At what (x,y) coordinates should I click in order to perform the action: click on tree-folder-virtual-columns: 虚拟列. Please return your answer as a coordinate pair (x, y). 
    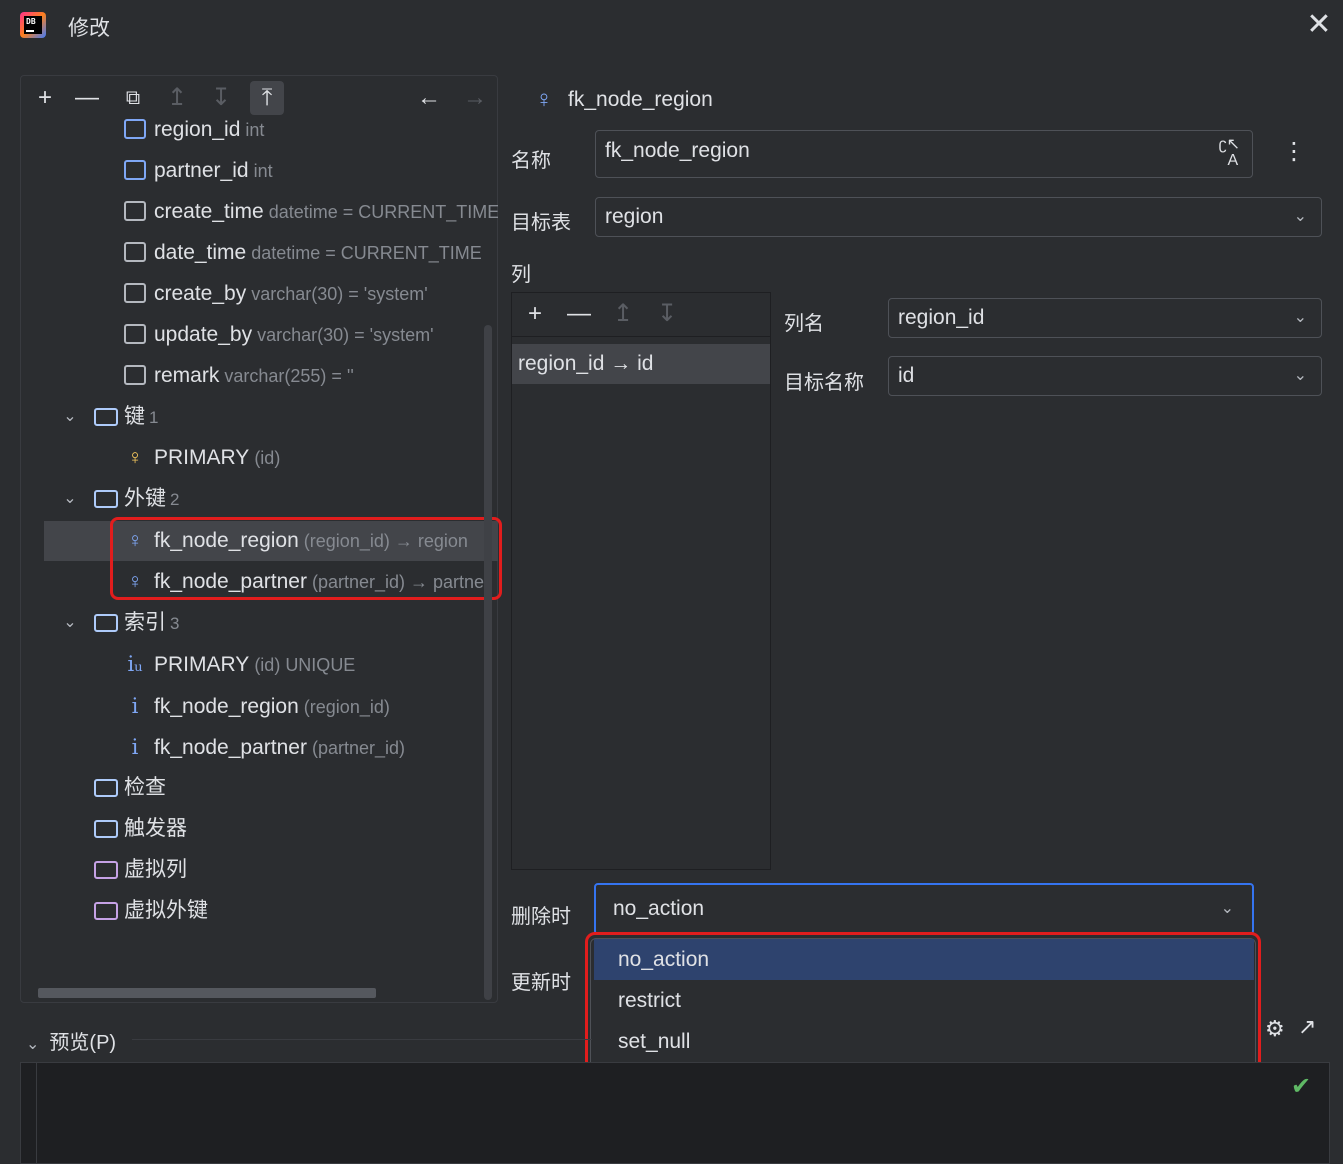
    Looking at the image, I should click on (140, 870).